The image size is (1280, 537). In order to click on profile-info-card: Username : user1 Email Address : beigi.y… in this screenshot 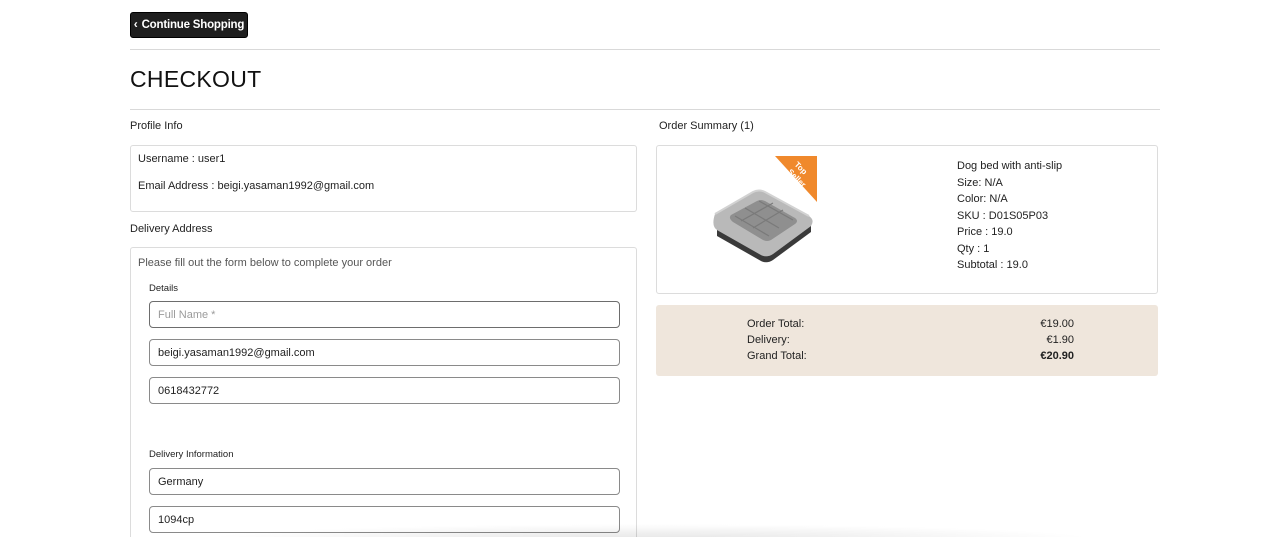, I will do `click(383, 178)`.